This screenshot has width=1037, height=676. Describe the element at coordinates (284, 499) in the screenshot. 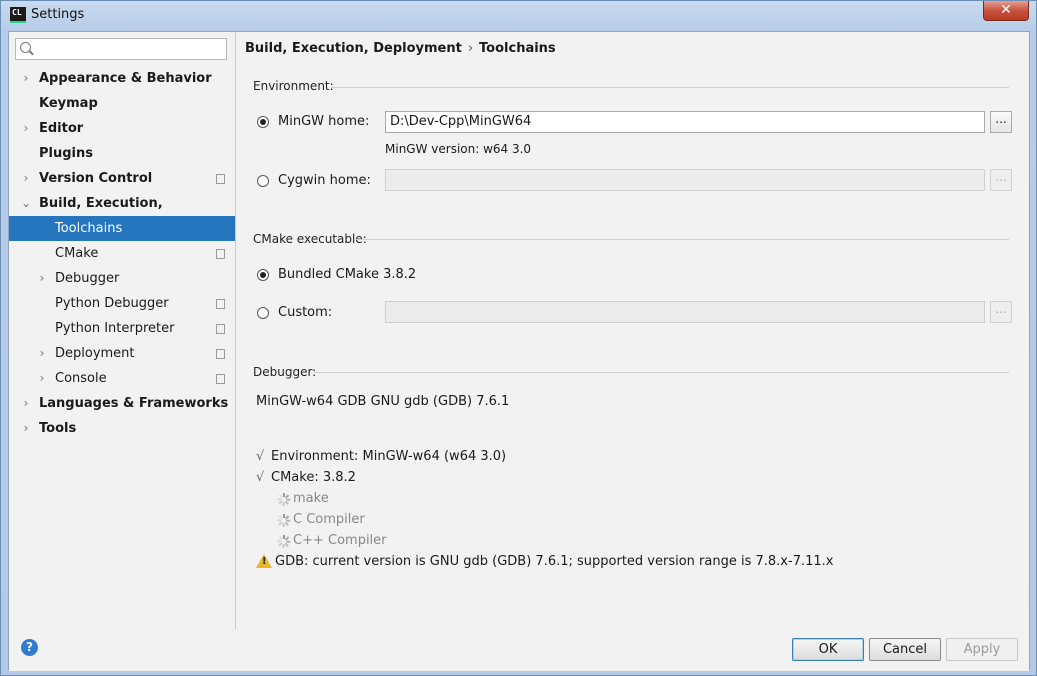

I see `make-spinner-icon` at that location.